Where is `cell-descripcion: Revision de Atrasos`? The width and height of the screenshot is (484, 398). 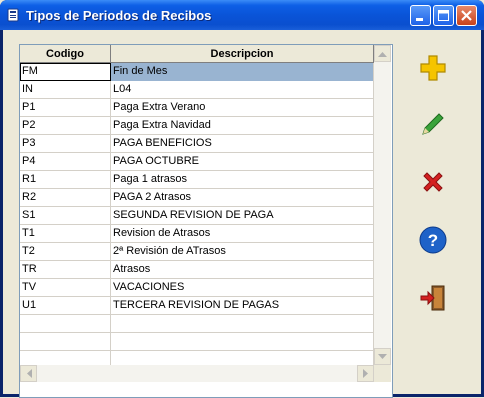 cell-descripcion: Revision de Atrasos is located at coordinates (242, 234).